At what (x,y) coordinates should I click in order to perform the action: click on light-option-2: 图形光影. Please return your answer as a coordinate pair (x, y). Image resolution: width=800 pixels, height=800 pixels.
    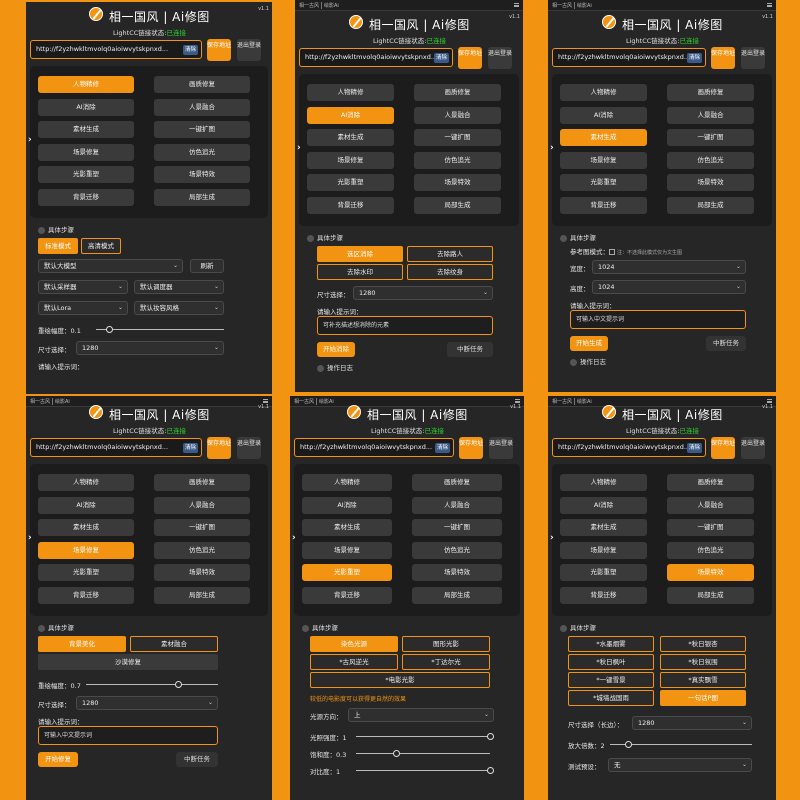
    Looking at the image, I should click on (446, 644).